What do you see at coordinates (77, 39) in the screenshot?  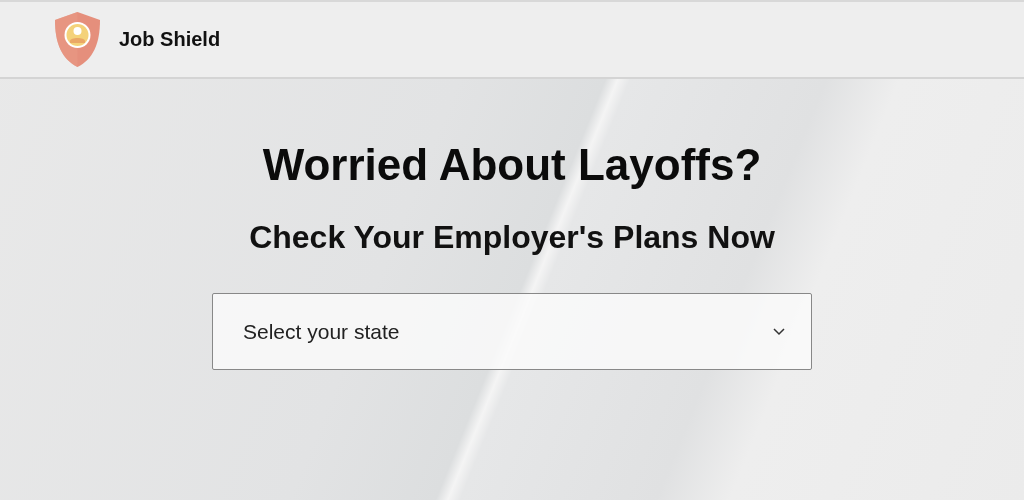 I see `shield-logo-icon` at bounding box center [77, 39].